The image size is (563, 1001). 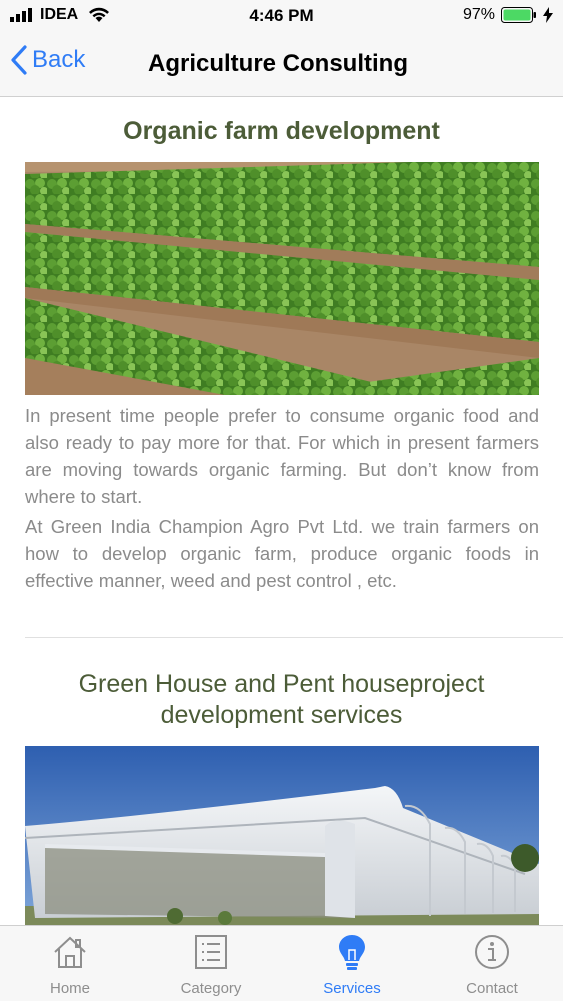 I want to click on house-icon, so click(x=70, y=952).